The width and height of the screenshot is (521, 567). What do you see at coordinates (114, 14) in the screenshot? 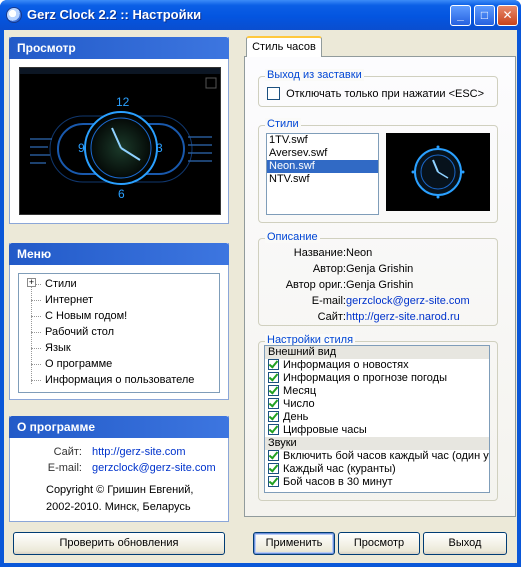
I see `window-title: Gerz Clock 2.2 :: Настройки` at bounding box center [114, 14].